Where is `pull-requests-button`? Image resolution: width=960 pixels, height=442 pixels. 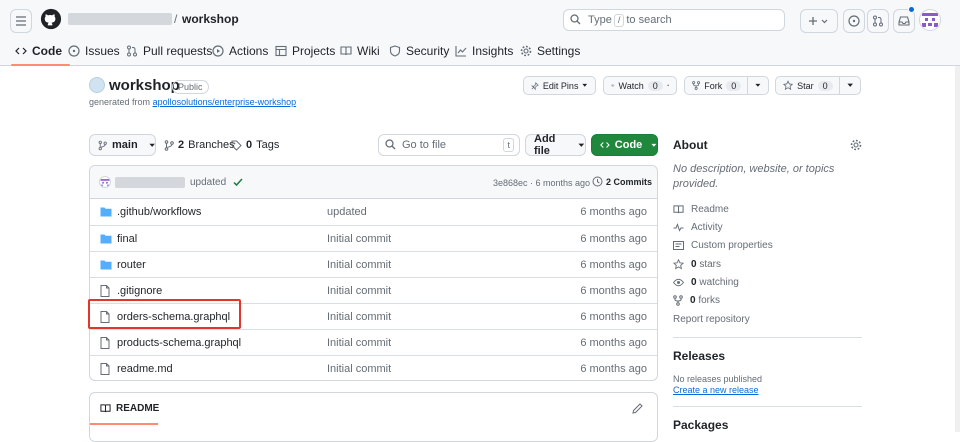 pull-requests-button is located at coordinates (878, 21).